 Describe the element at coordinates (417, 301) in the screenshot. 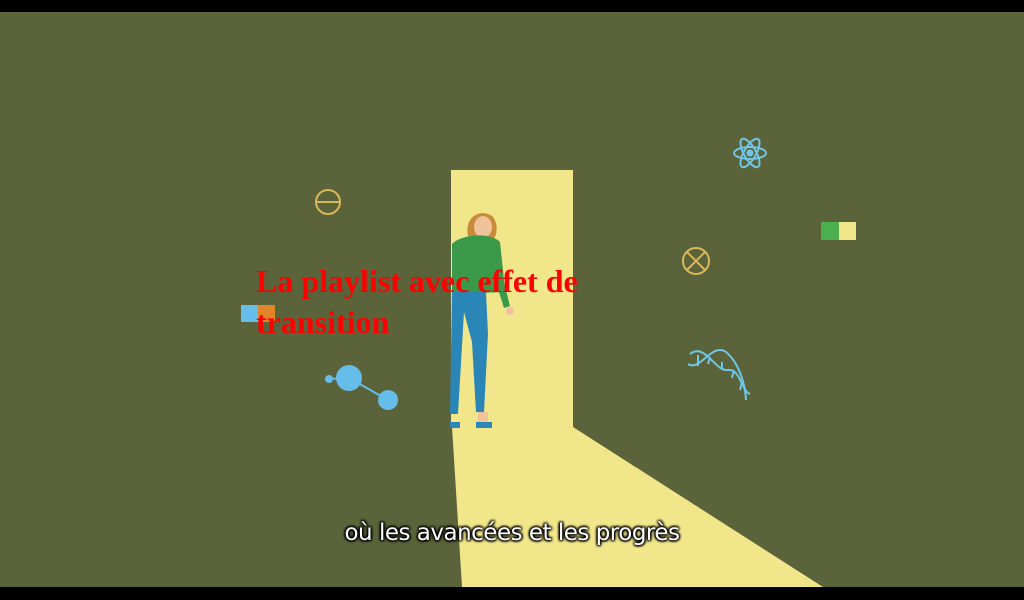

I see `overlay-title: La playlist avec effet de transition` at that location.